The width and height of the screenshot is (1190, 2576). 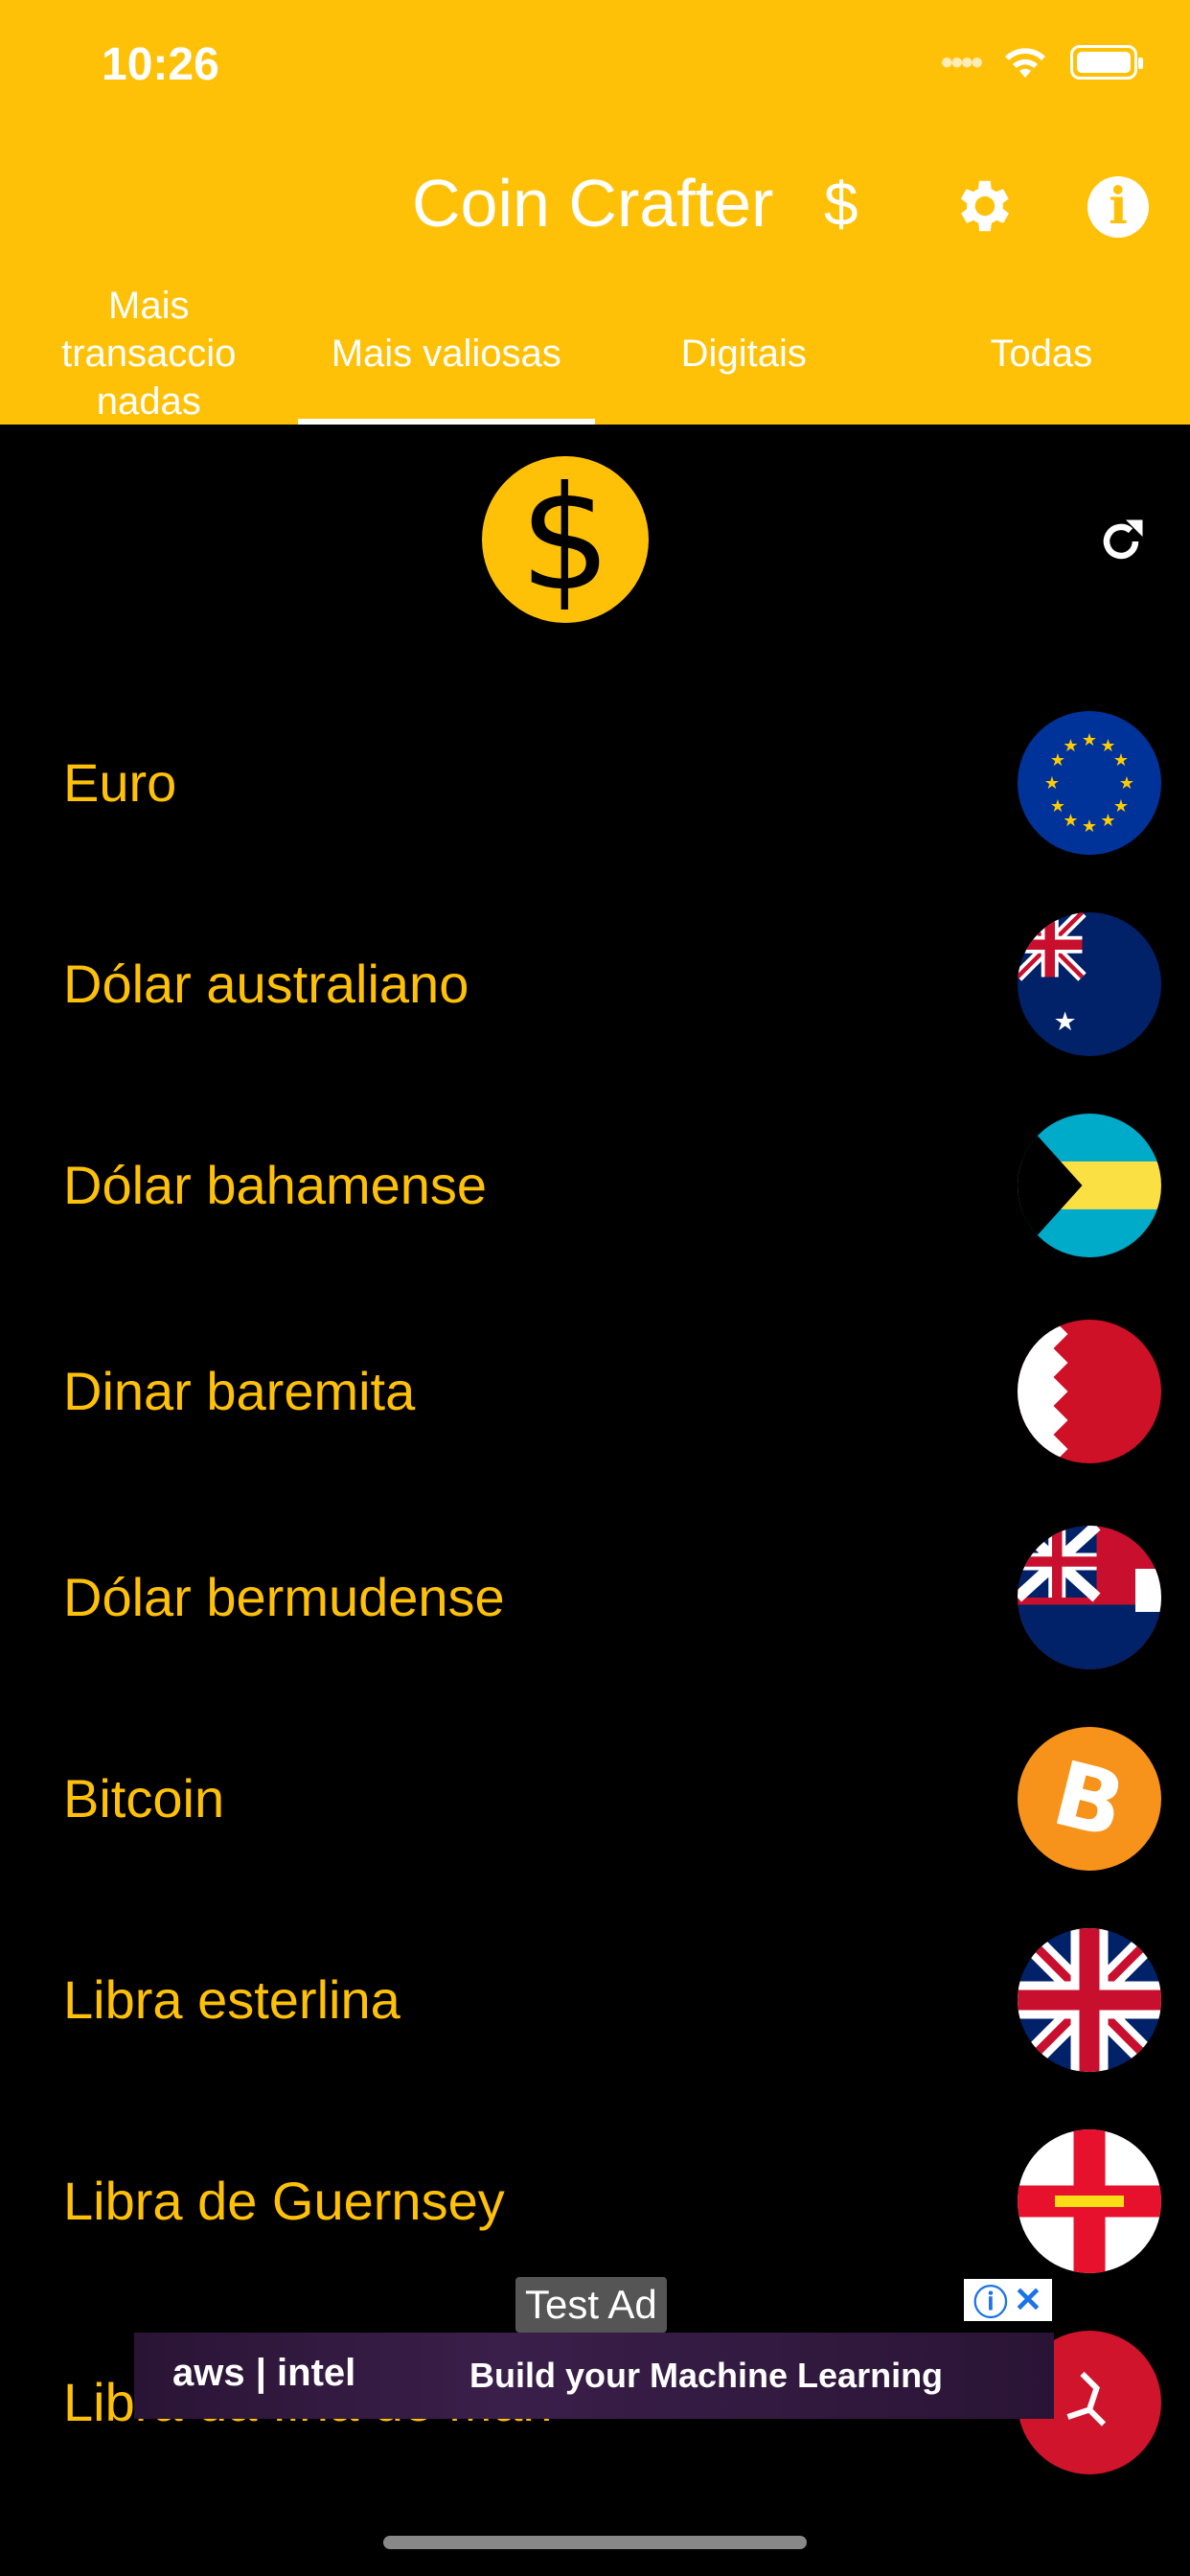 I want to click on ad-banner: aws | intel Build your Machine Learning, so click(x=594, y=2376).